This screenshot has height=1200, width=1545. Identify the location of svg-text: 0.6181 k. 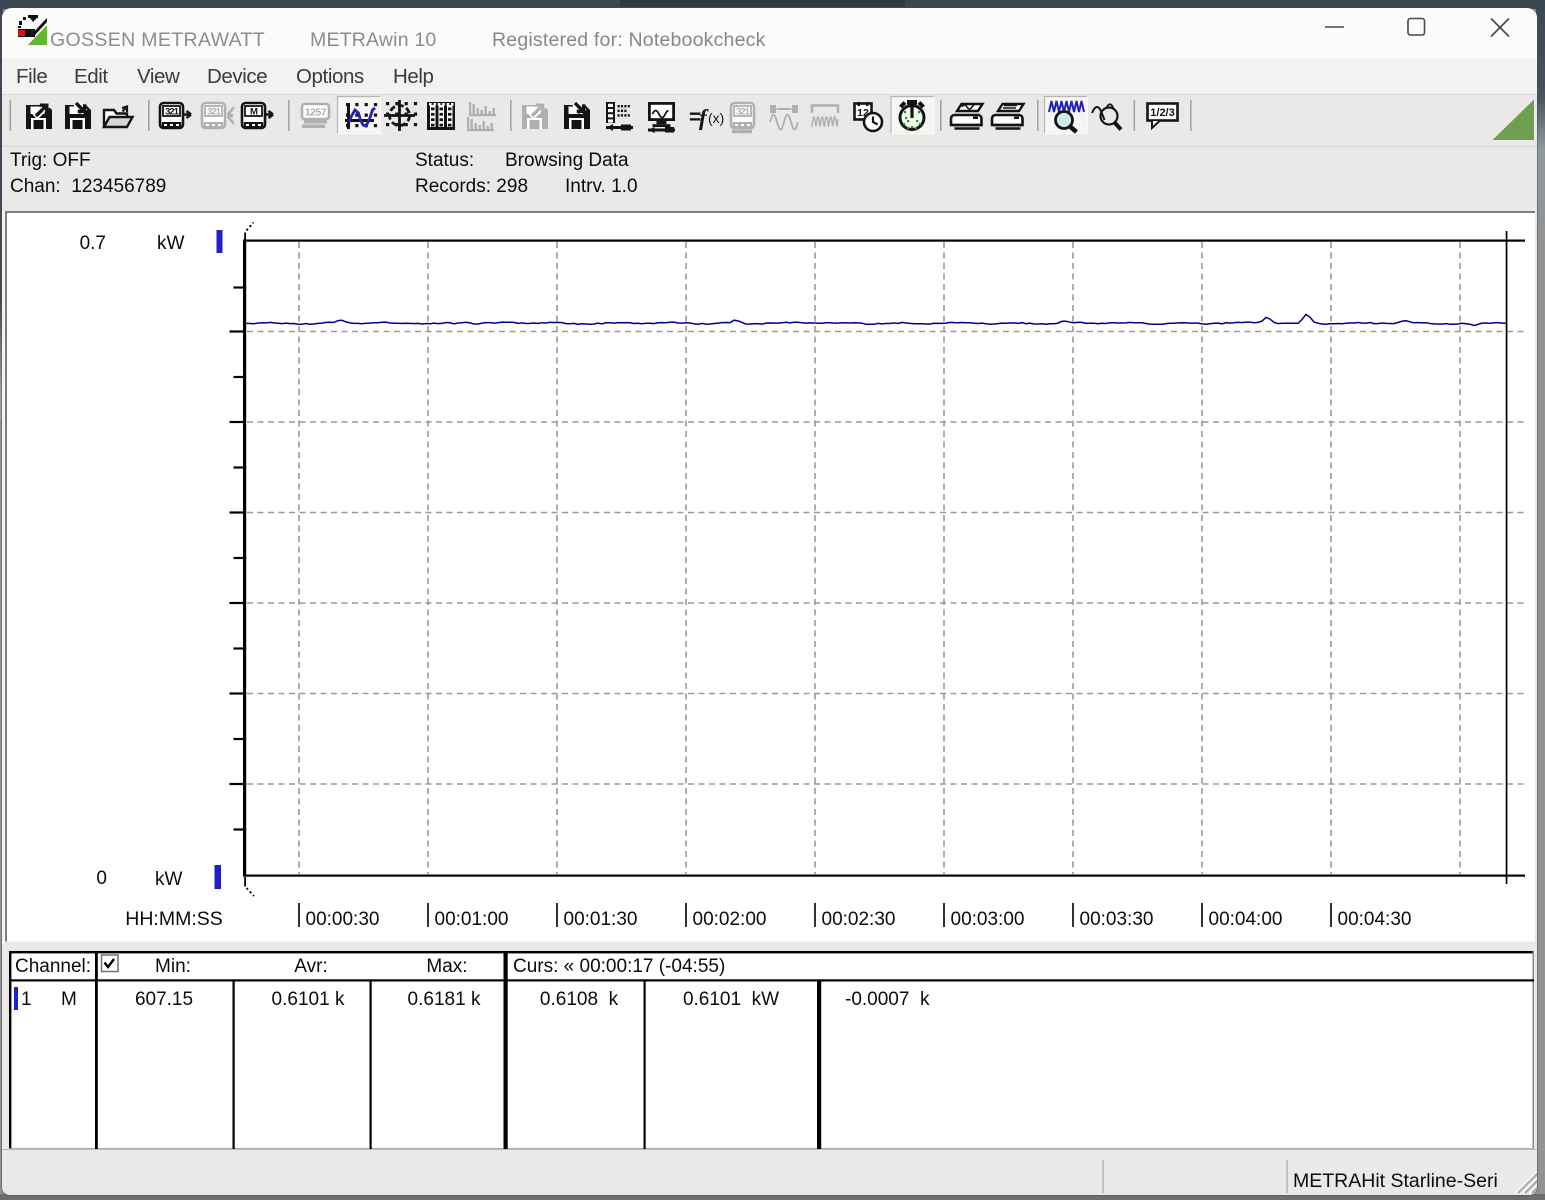
(444, 999).